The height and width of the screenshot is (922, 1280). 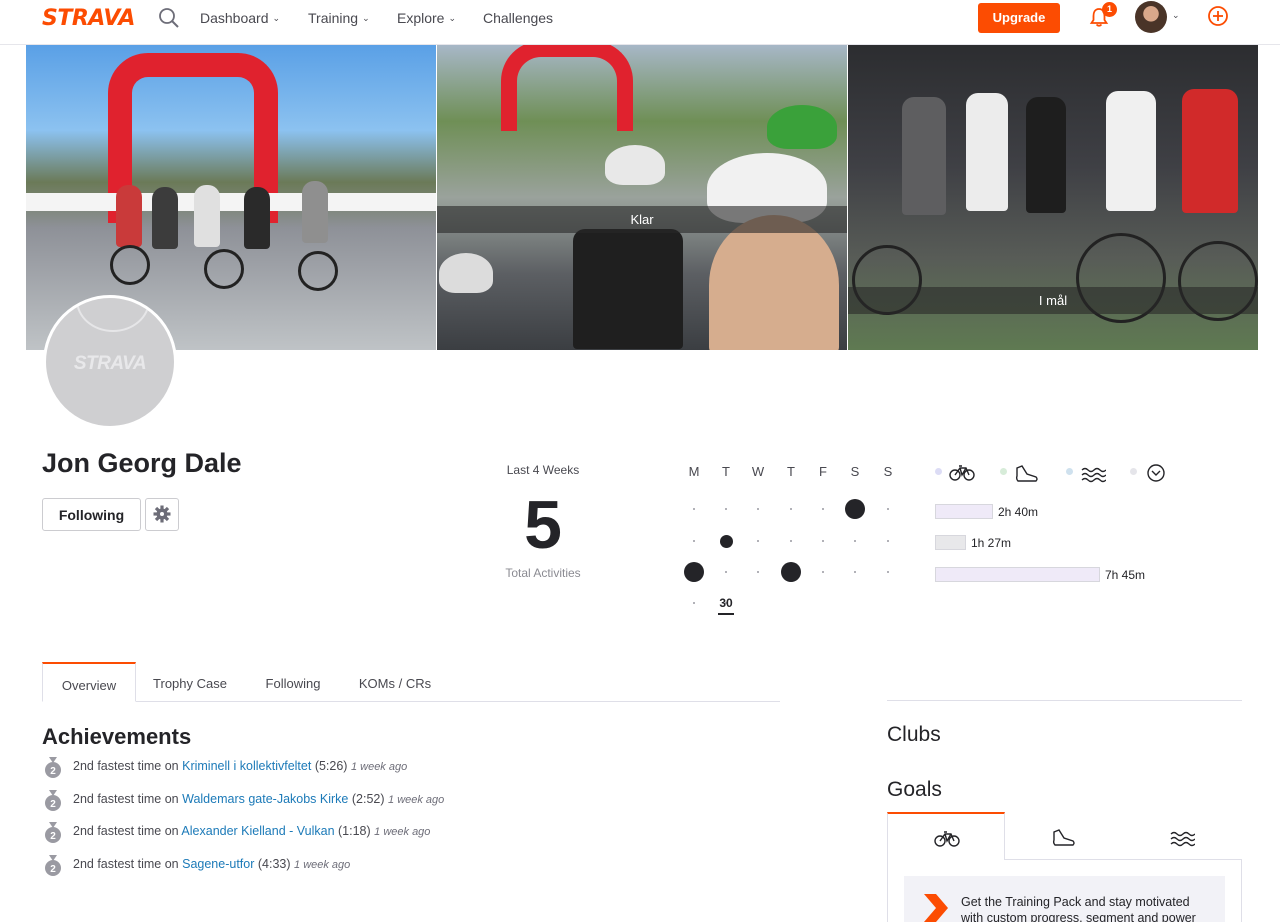 I want to click on shirt-collar-shape, so click(x=113, y=315).